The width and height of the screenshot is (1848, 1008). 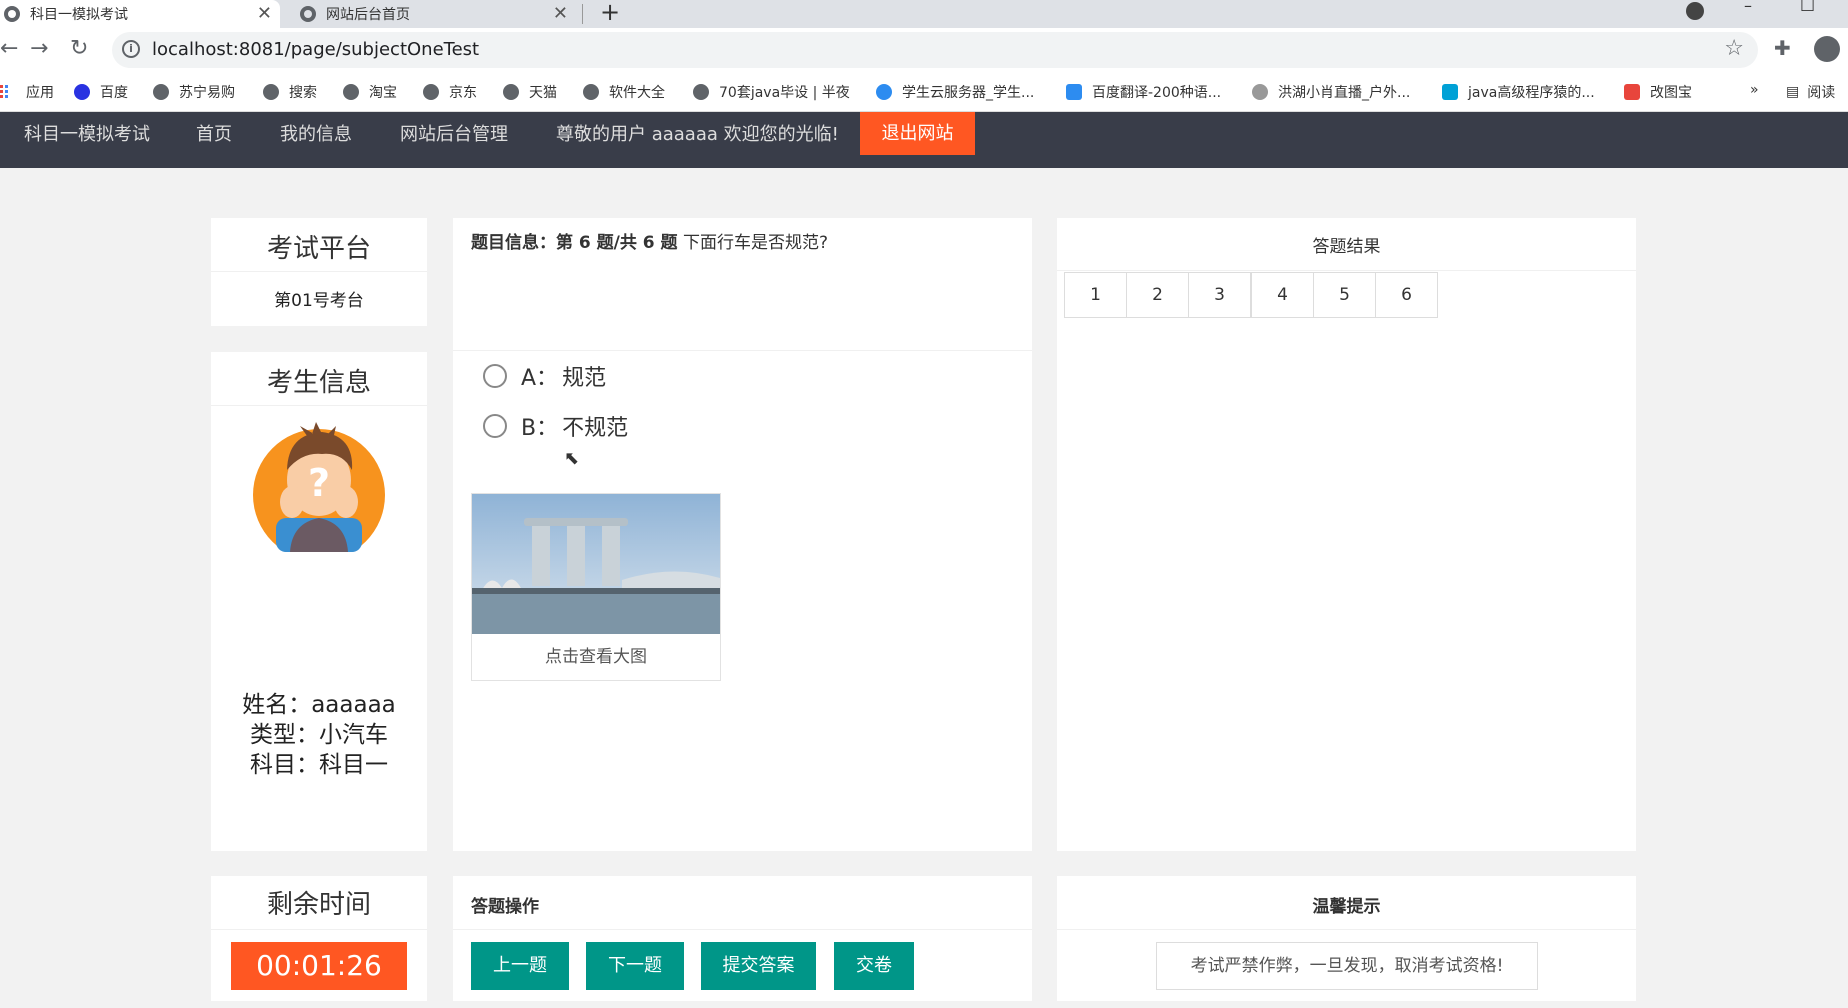 What do you see at coordinates (140, 14) in the screenshot?
I see `tab-subject-one-test: 科目一模拟考试 ✕` at bounding box center [140, 14].